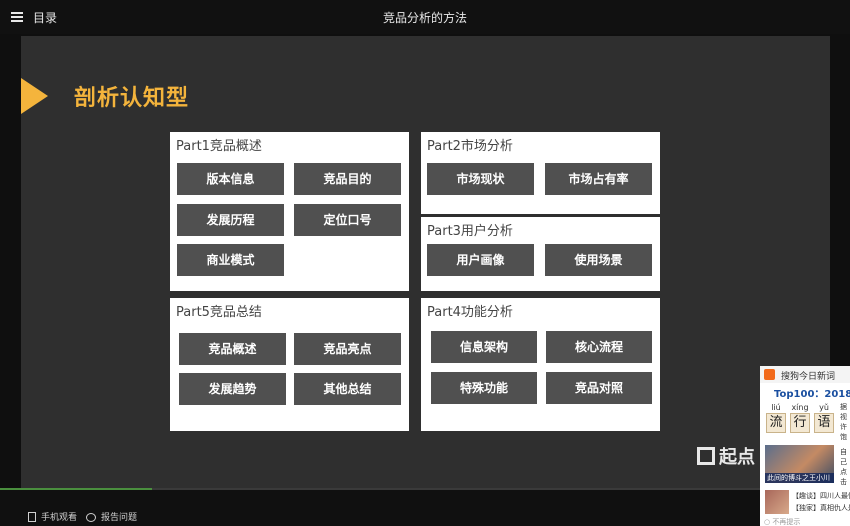  I want to click on mobile-watch-label: 手机观看, so click(59, 518).